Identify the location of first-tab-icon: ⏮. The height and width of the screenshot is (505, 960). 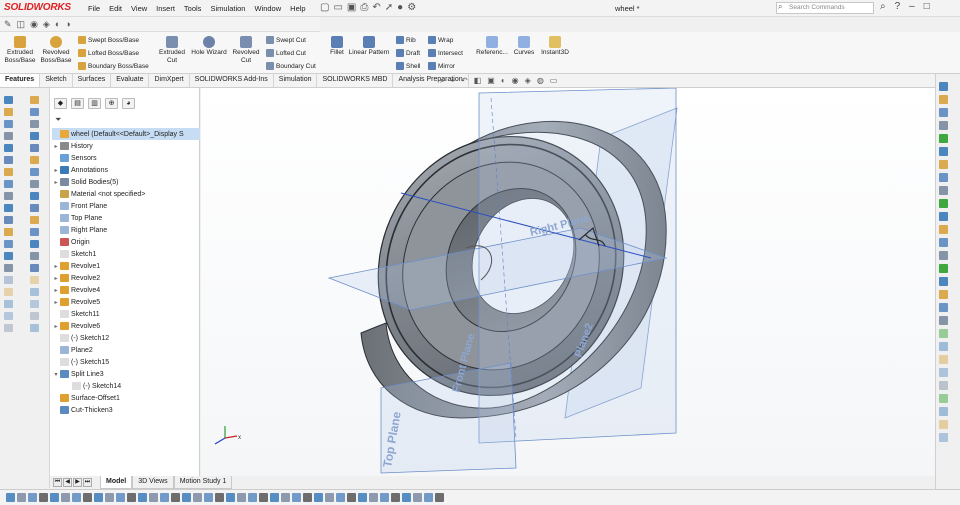
(57, 482).